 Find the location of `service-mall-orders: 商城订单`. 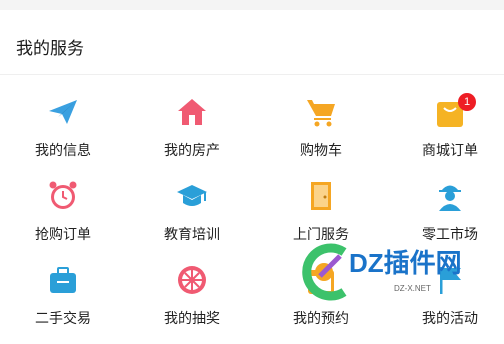

service-mall-orders: 商城订单 is located at coordinates (445, 136).